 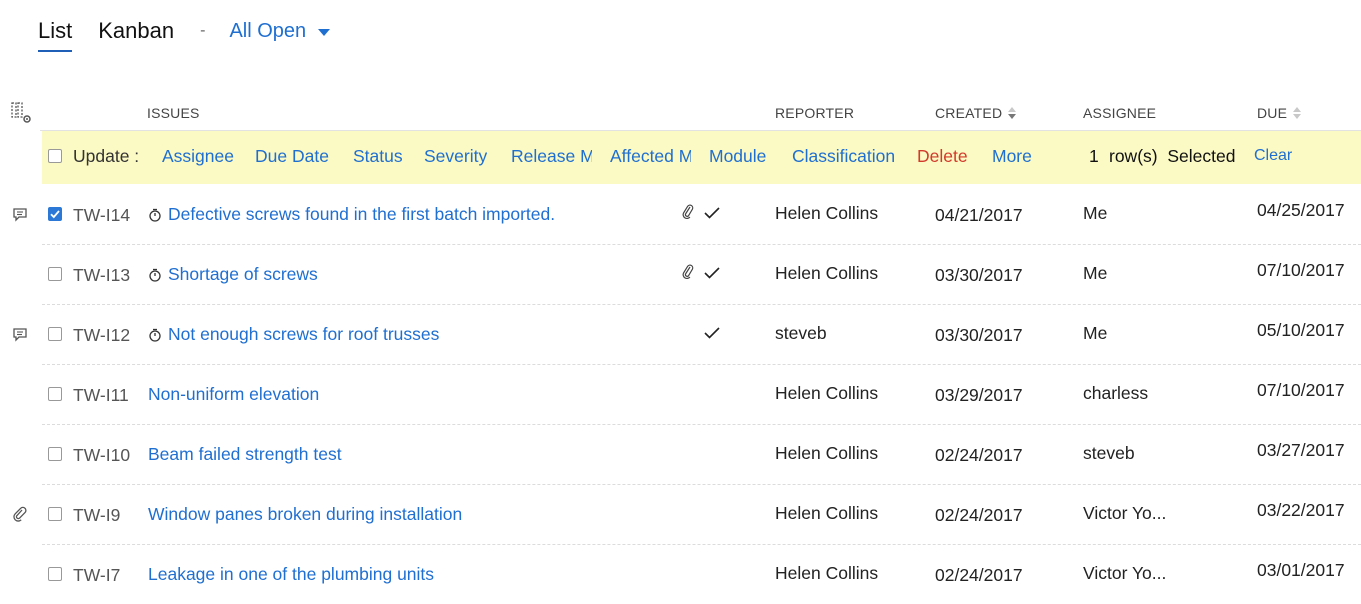 I want to click on bulk-delete-button: Delete, so click(x=942, y=156).